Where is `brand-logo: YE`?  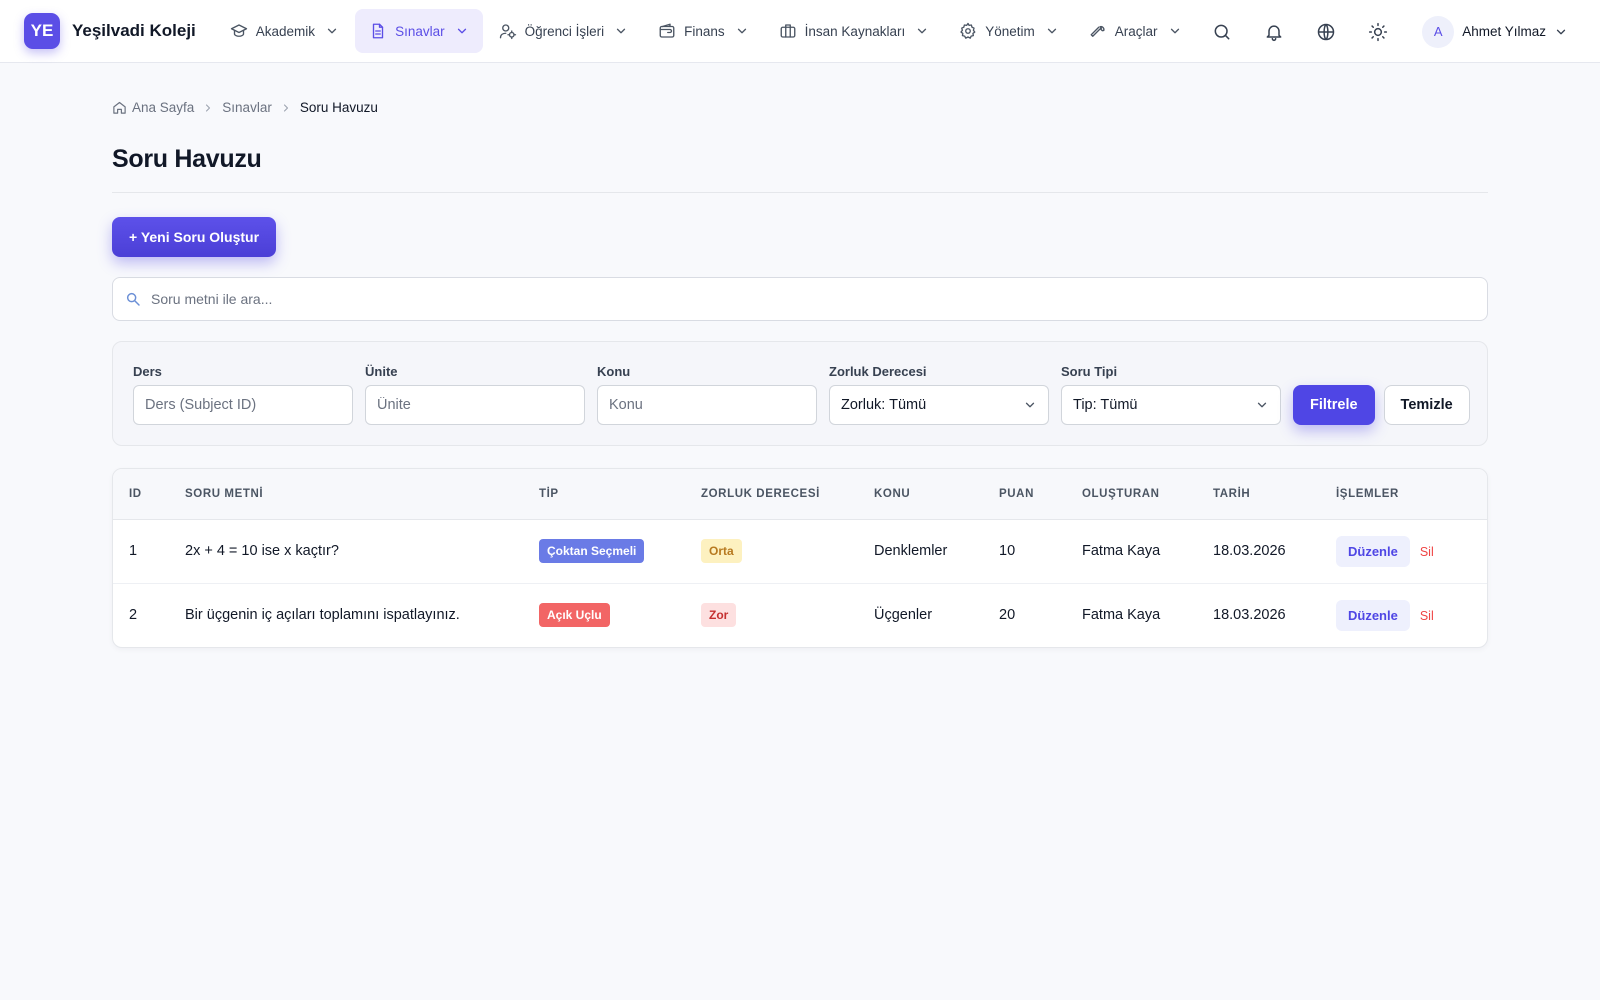 brand-logo: YE is located at coordinates (42, 31).